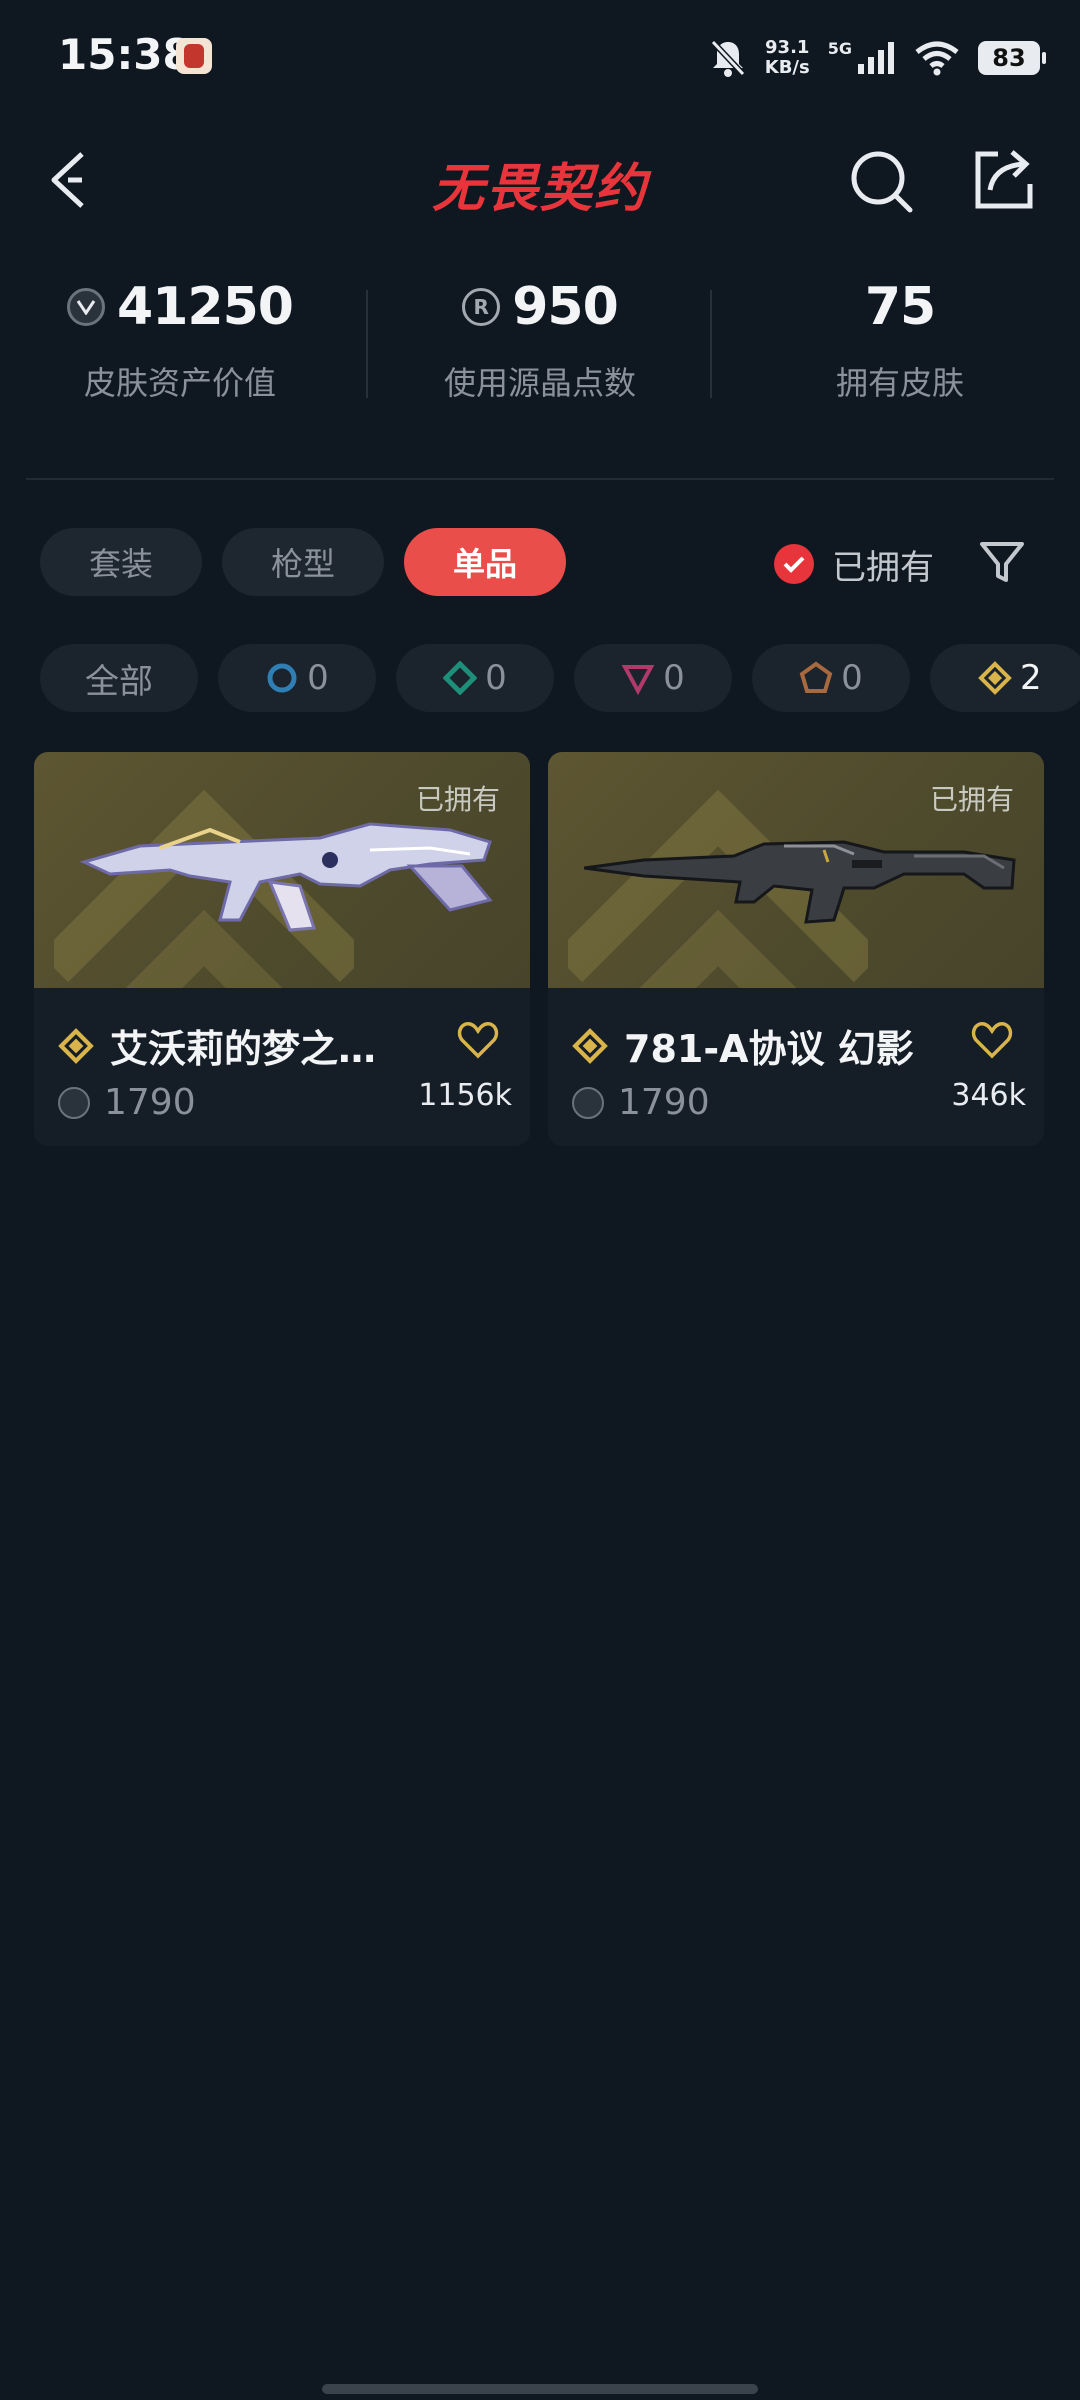 The image size is (1080, 2400). I want to click on rarity-filter-chips: 全部 0 0 0 0 2, so click(560, 678).